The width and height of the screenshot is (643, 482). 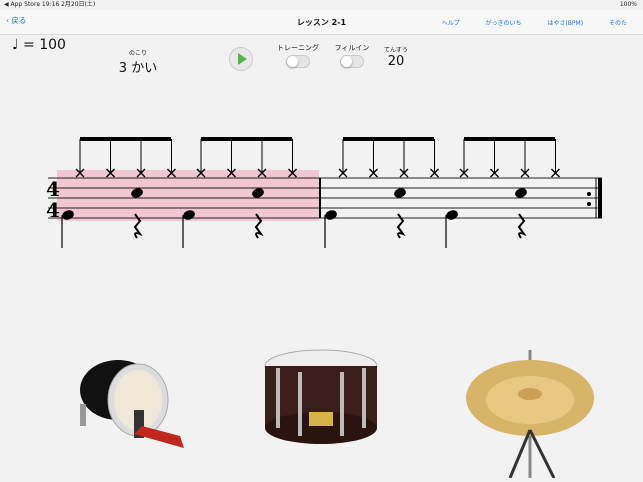 What do you see at coordinates (53, 210) in the screenshot?
I see `time-signature-bottom: 4` at bounding box center [53, 210].